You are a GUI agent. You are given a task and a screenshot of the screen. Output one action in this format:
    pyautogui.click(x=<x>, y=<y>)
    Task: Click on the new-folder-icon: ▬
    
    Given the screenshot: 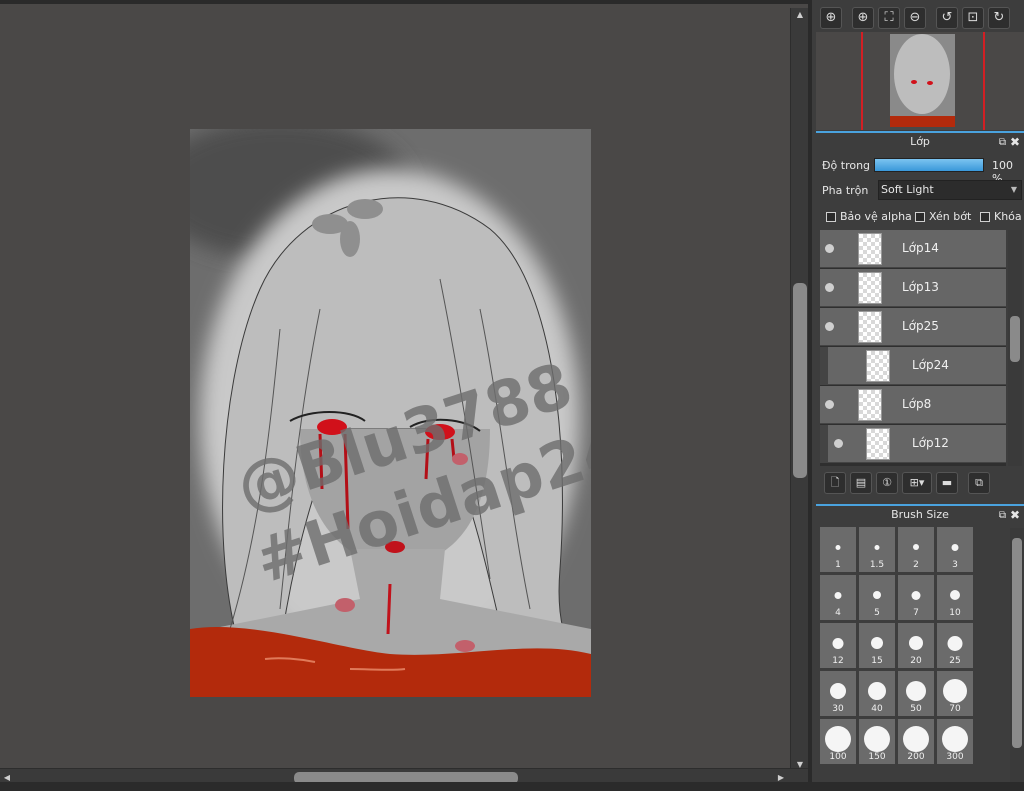 What is the action you would take?
    pyautogui.click(x=947, y=483)
    